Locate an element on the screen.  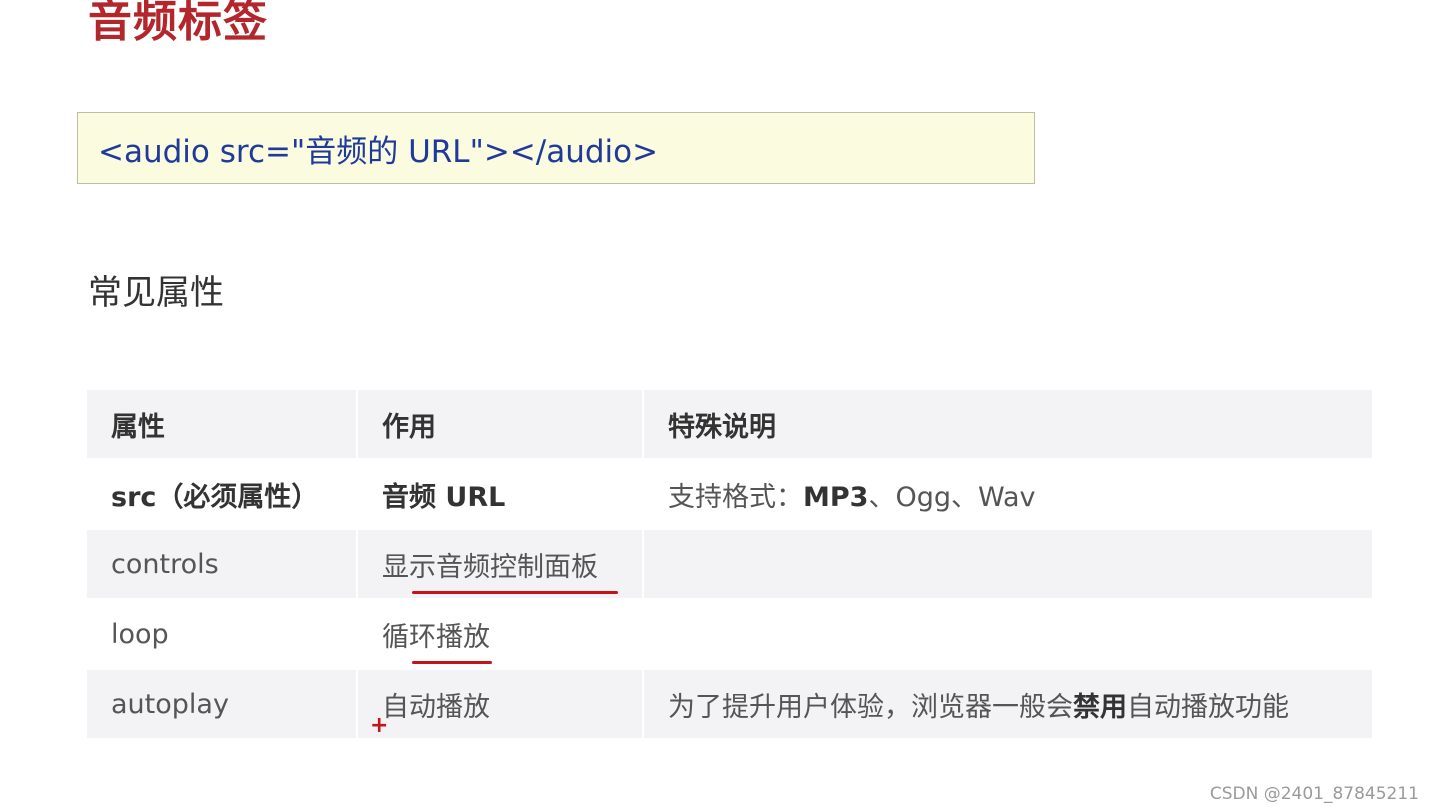
table-header-cell: 作用 is located at coordinates (500, 424).